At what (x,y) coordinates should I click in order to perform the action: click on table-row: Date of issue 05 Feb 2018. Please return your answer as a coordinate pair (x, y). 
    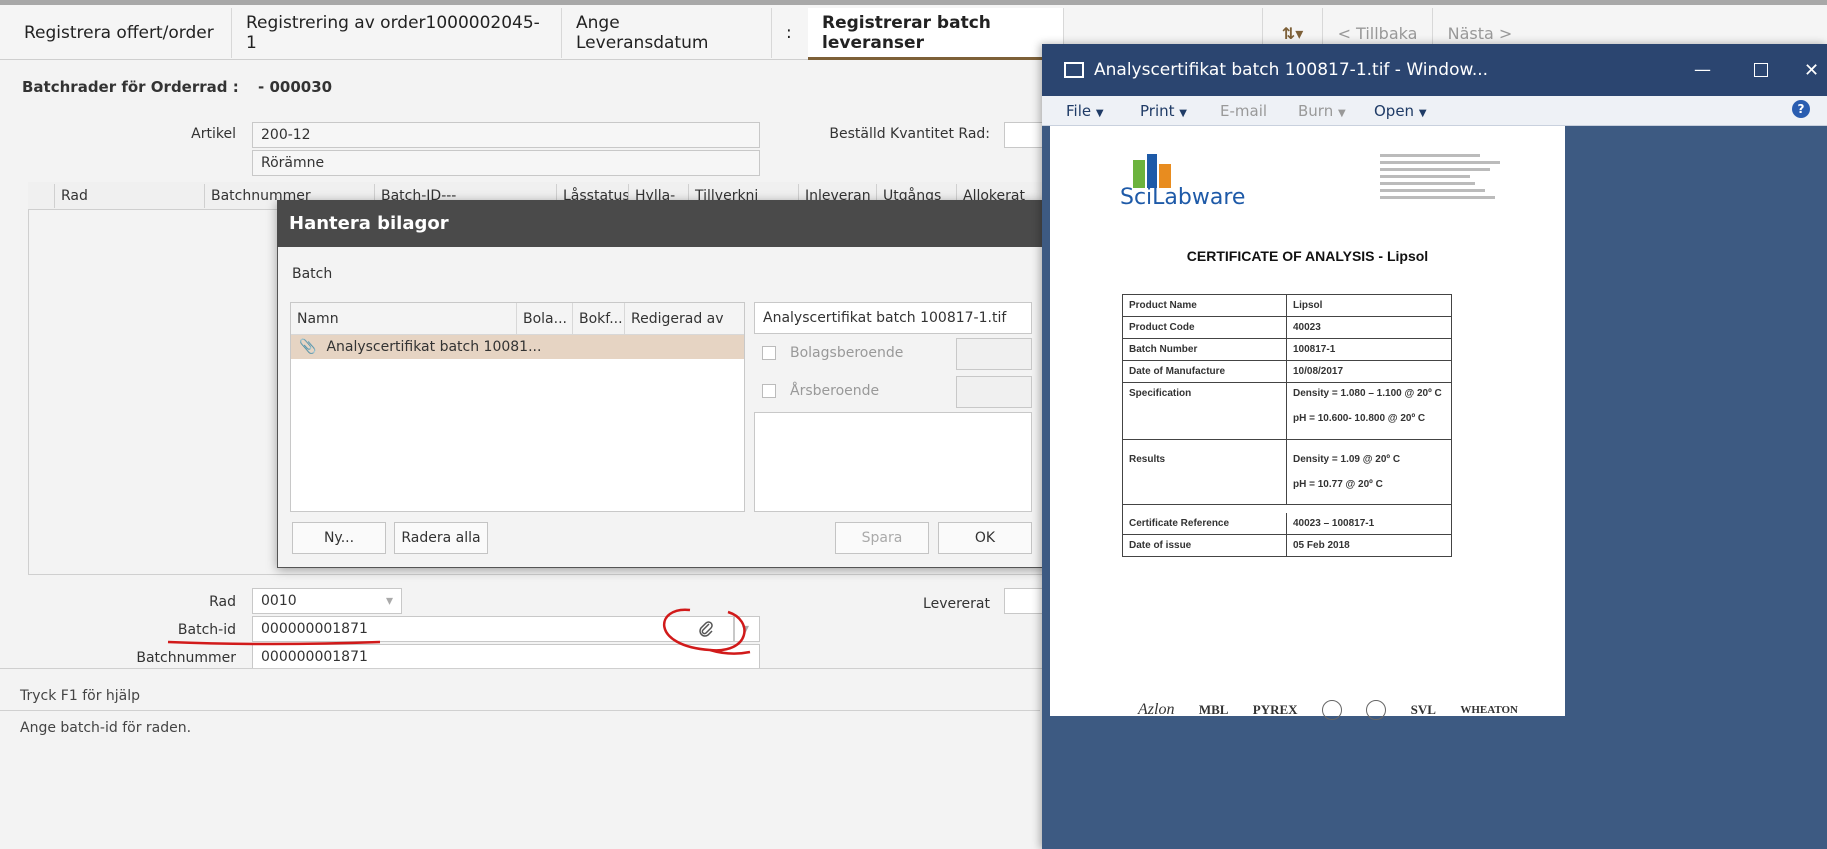
    Looking at the image, I should click on (1287, 546).